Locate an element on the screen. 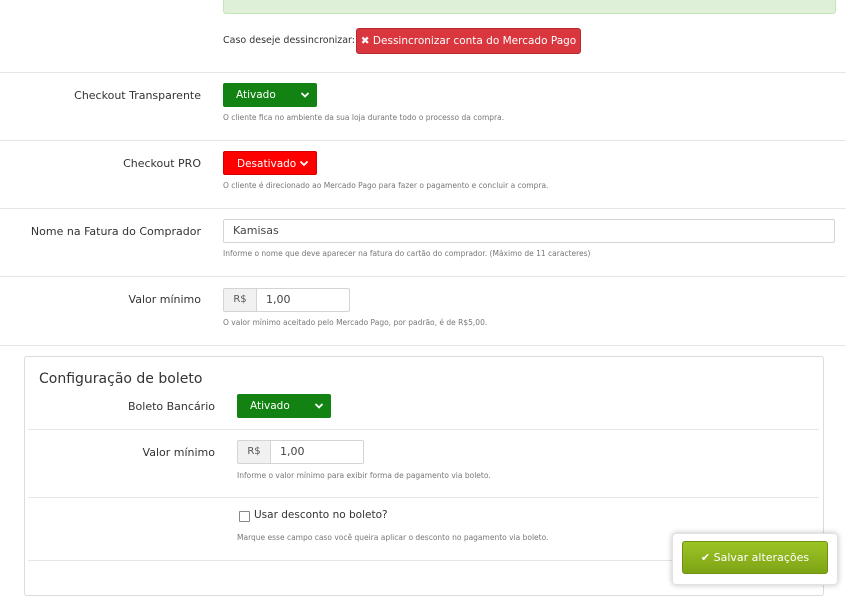  checkout-pro-value: Desativado is located at coordinates (267, 164).